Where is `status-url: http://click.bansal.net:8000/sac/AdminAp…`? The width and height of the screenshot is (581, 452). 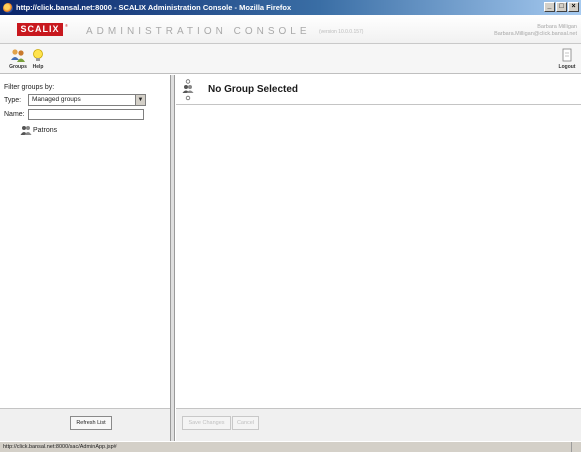
status-url: http://click.bansal.net:8000/sac/AdminAp… is located at coordinates (60, 447).